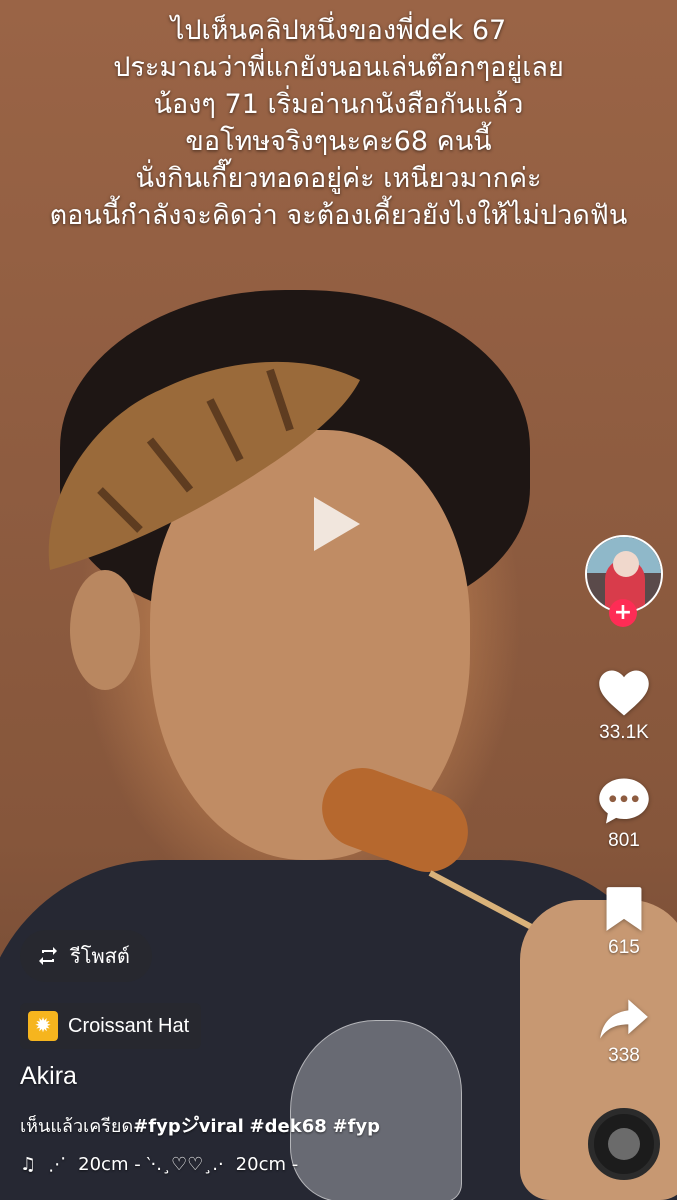  Describe the element at coordinates (376, 1110) in the screenshot. I see `plastic-bag` at that location.